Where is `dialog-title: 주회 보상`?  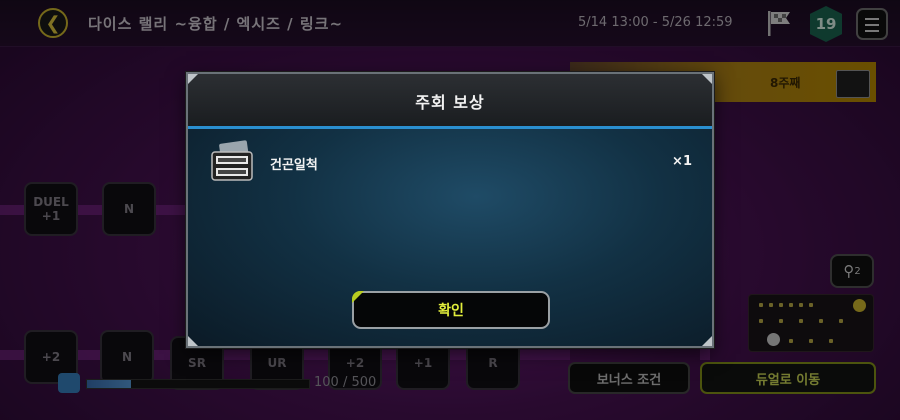
dialog-title: 주회 보상 is located at coordinates (450, 102).